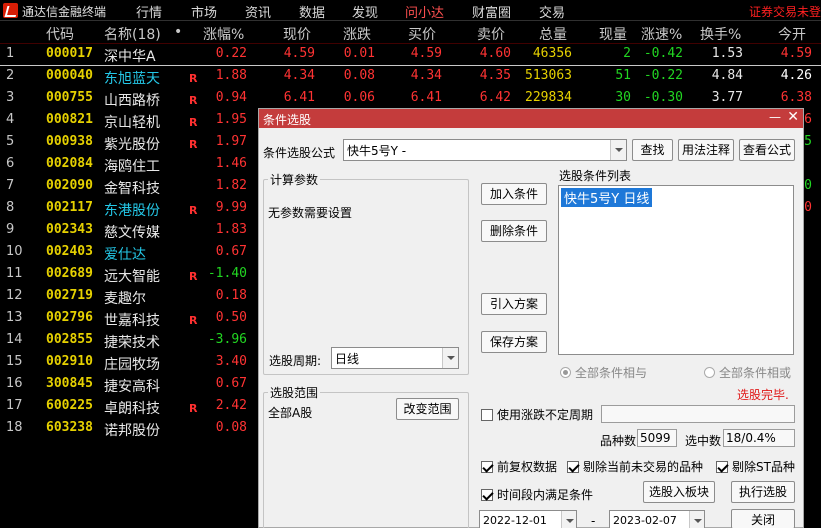 Image resolution: width=821 pixels, height=528 pixels. What do you see at coordinates (69, 53) in the screenshot?
I see `stock-code: 000017` at bounding box center [69, 53].